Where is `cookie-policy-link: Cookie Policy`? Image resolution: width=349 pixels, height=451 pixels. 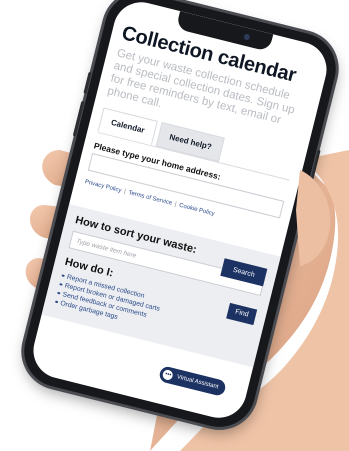 cookie-policy-link: Cookie Policy is located at coordinates (197, 209).